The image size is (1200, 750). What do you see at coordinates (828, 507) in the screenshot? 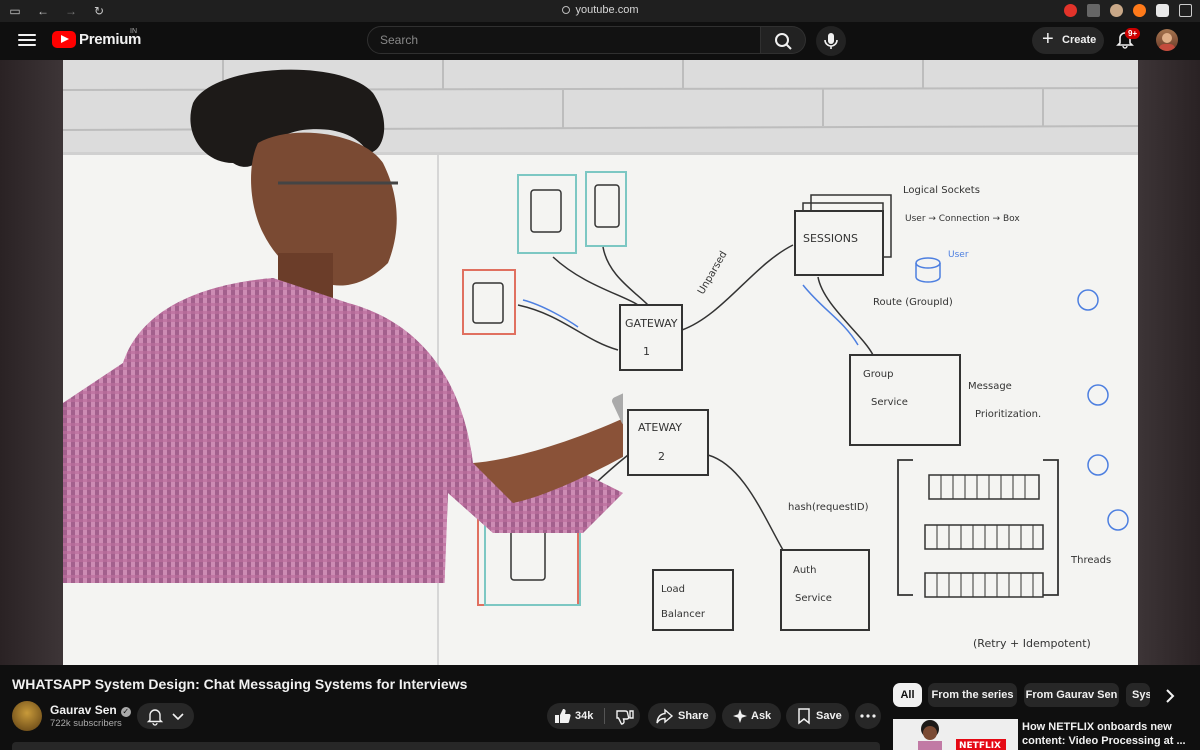
I see `hash-label: hash(requestID)` at bounding box center [828, 507].